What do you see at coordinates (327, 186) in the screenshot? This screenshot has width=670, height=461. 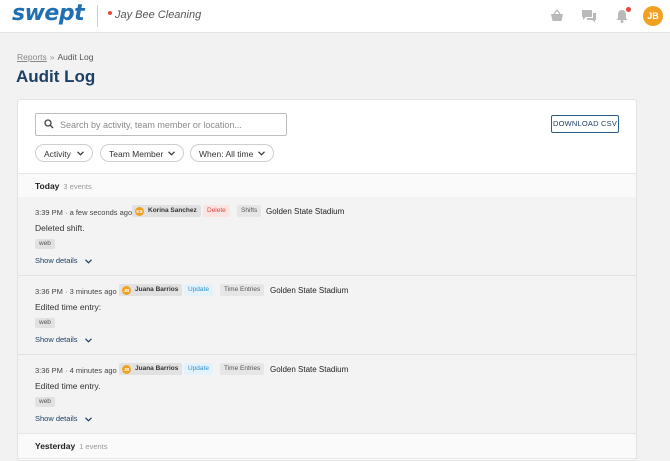 I see `group-header-today: Today 3 events` at bounding box center [327, 186].